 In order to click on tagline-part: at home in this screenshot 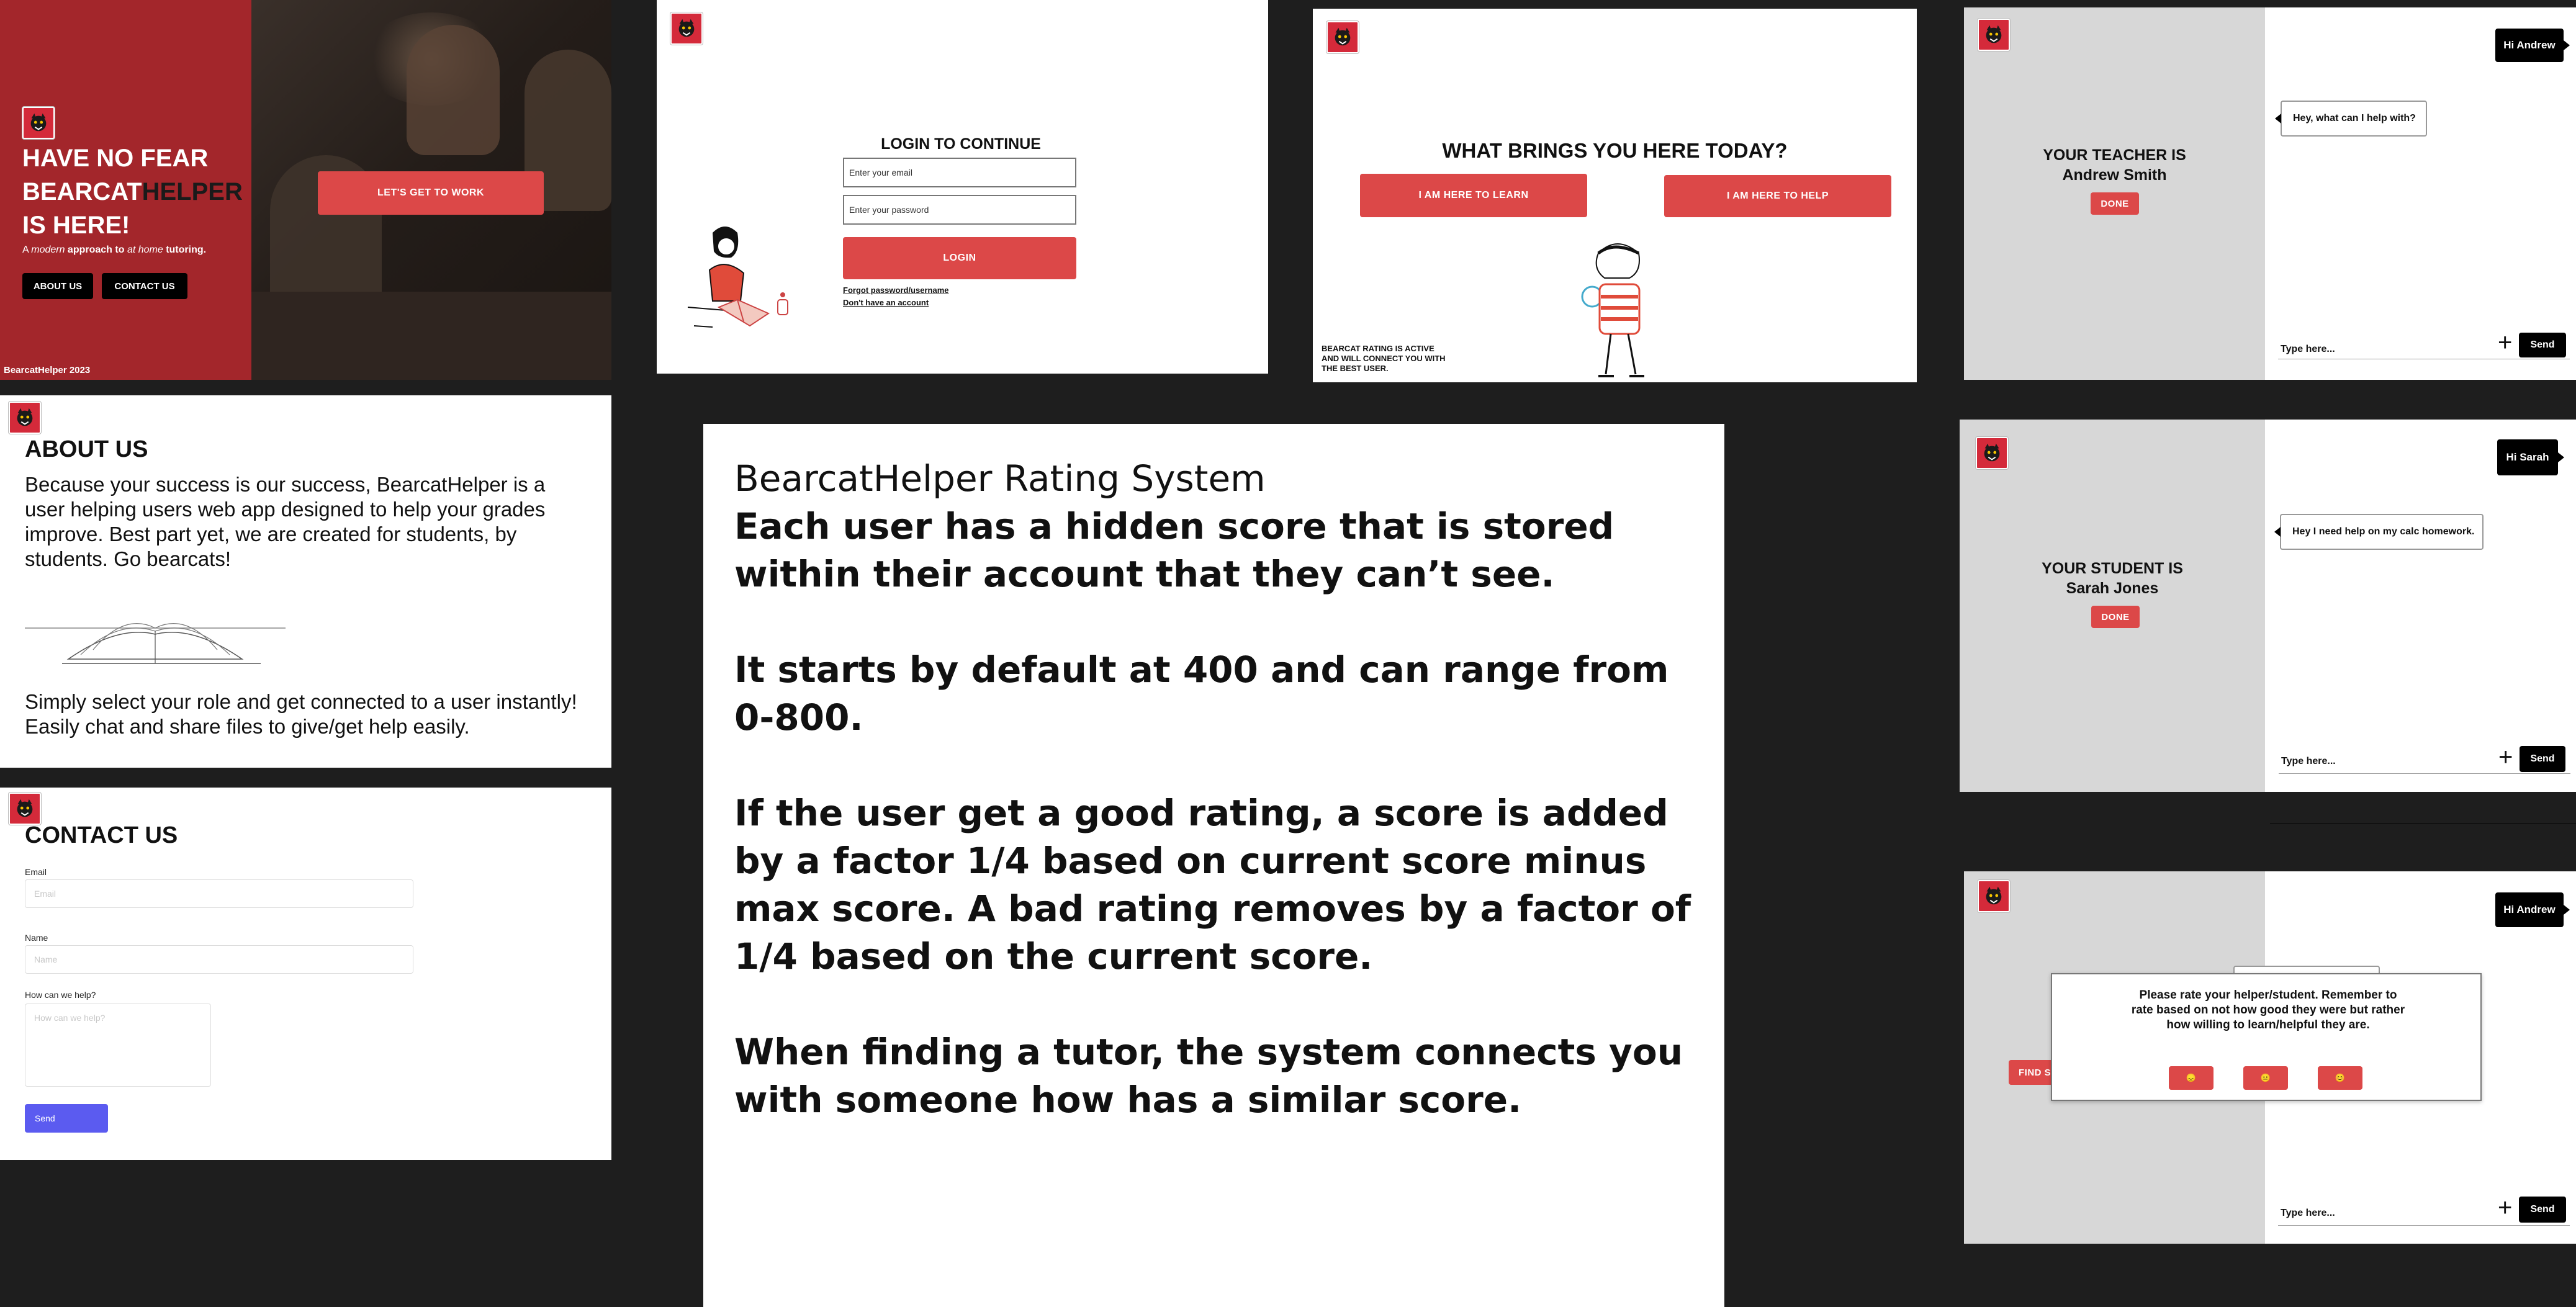, I will do `click(145, 250)`.